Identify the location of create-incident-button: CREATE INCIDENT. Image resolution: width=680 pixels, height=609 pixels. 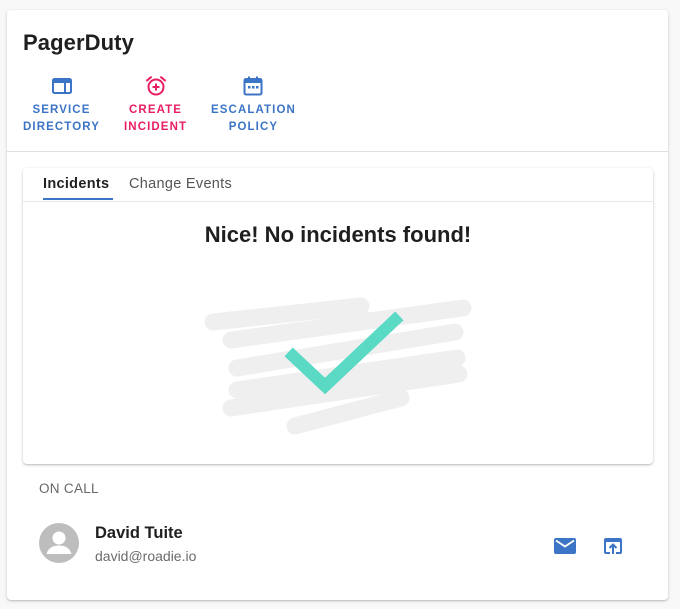
(155, 105).